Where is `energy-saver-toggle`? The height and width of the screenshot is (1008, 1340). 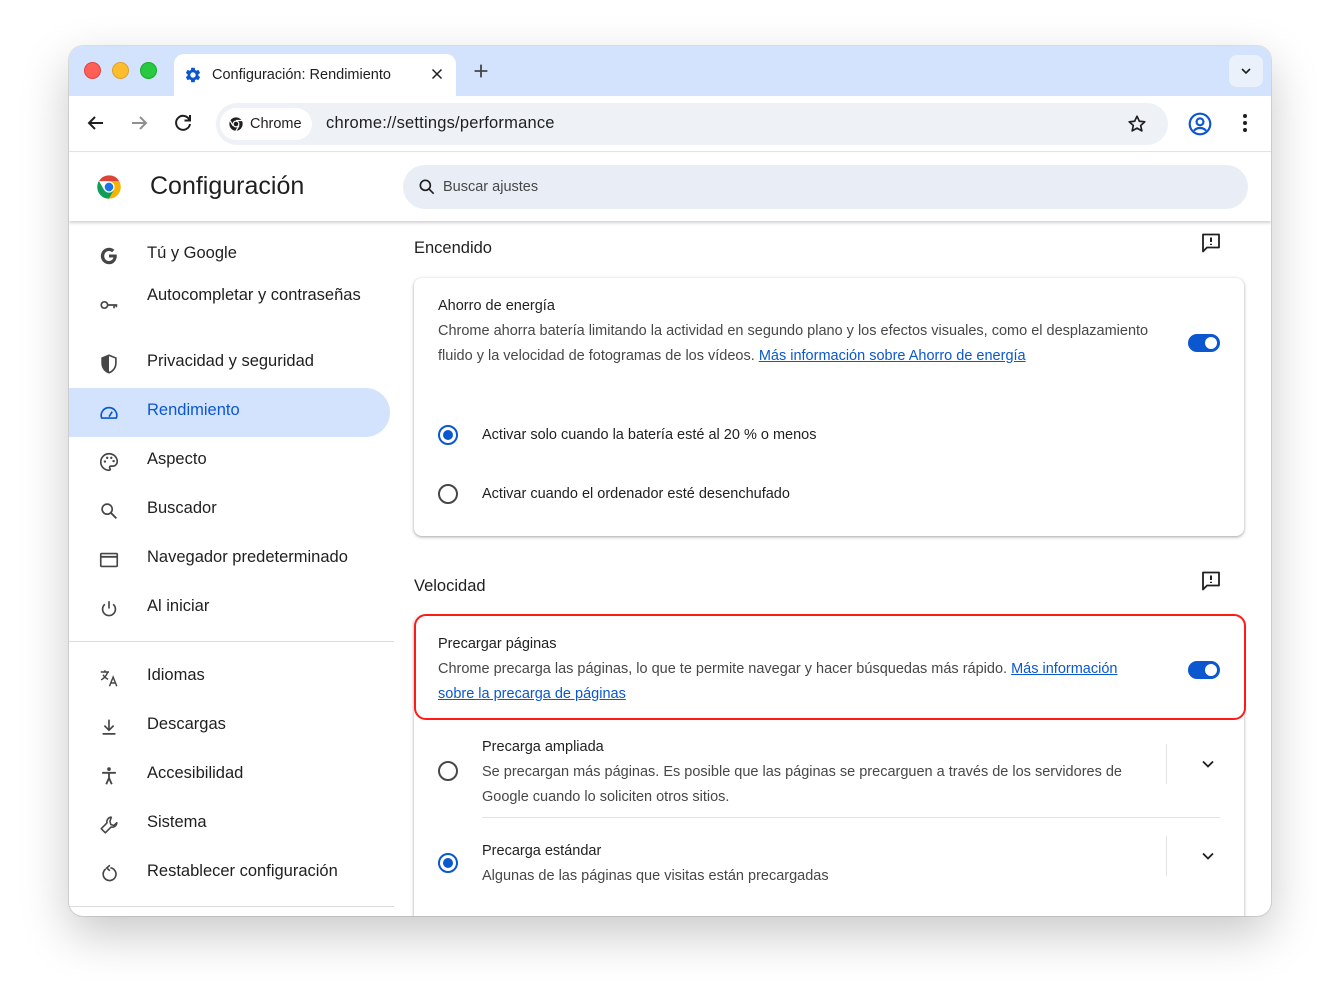
energy-saver-toggle is located at coordinates (1204, 343).